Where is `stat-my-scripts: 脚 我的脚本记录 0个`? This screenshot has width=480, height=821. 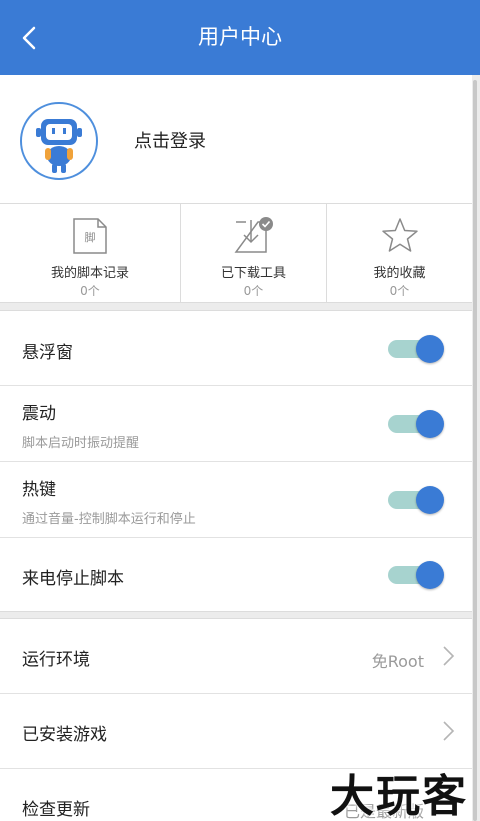
stat-my-scripts: 脚 我的脚本记录 0个 is located at coordinates (90, 253).